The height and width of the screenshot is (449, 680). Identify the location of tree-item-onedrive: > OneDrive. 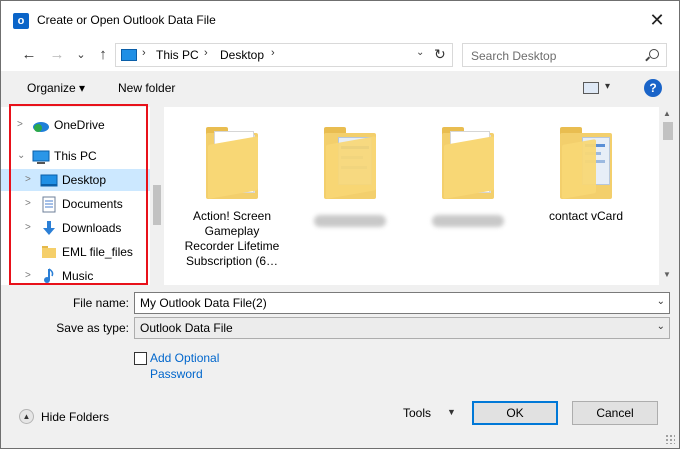
(75, 125).